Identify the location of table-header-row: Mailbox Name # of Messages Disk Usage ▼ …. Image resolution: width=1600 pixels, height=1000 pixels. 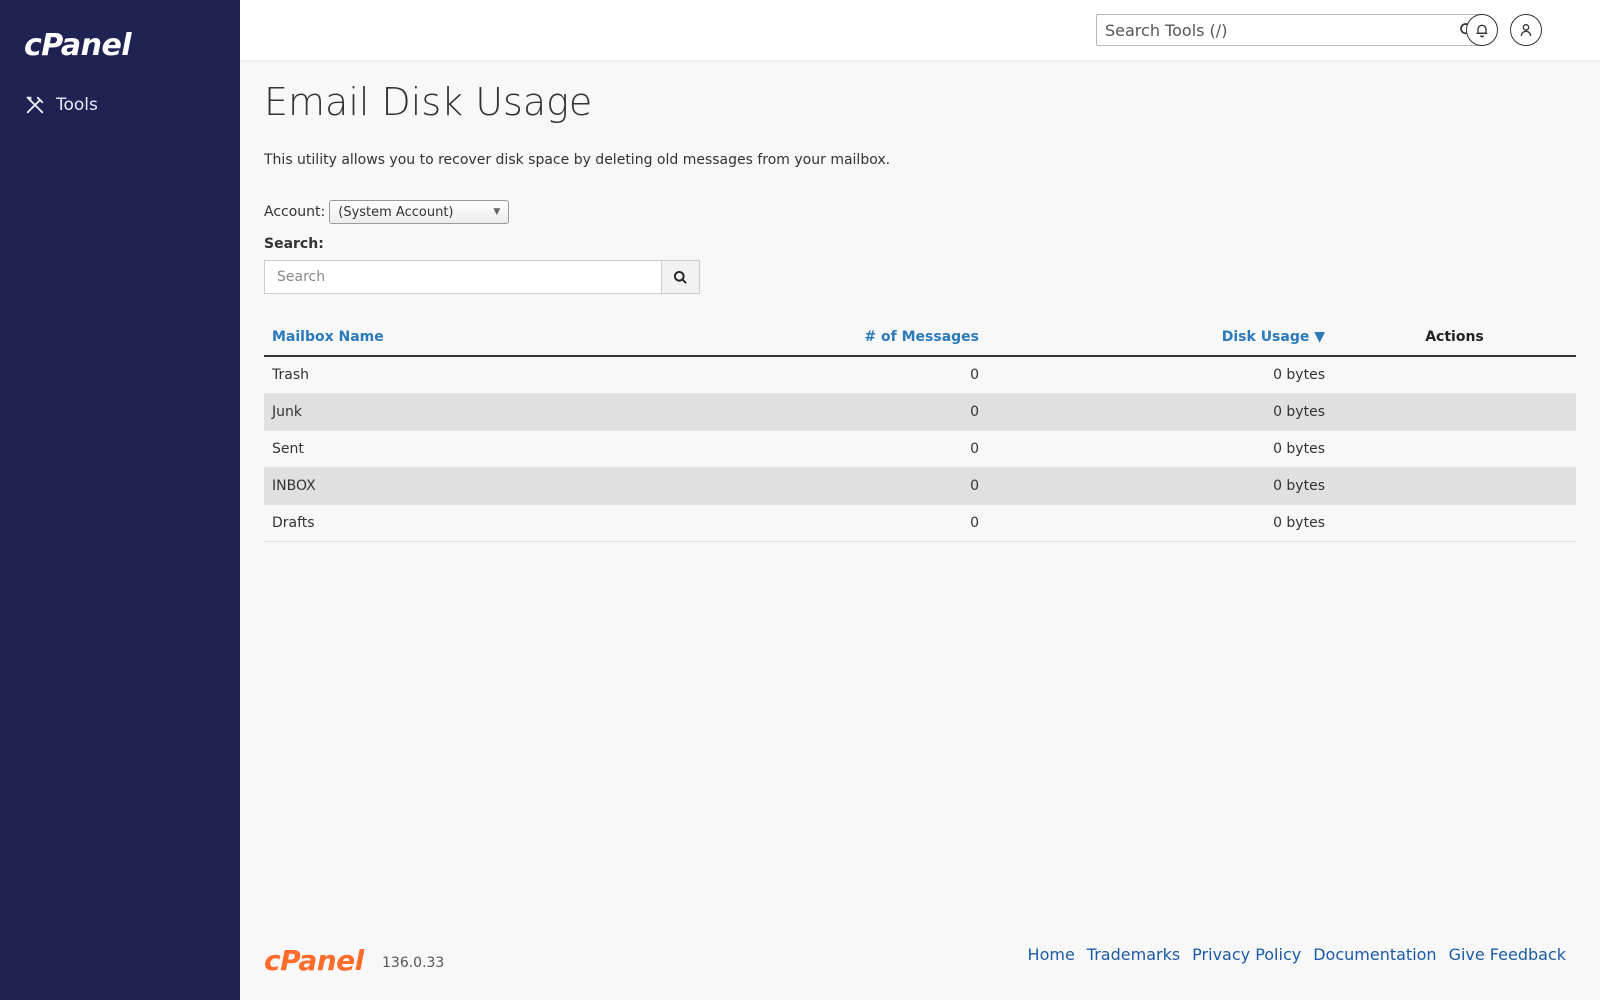
(920, 337).